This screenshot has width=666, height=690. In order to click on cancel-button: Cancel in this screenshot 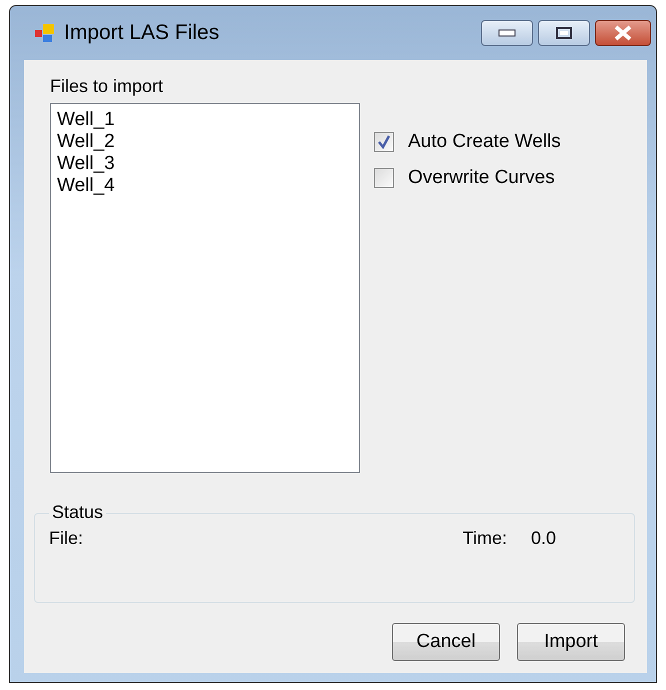, I will do `click(446, 642)`.